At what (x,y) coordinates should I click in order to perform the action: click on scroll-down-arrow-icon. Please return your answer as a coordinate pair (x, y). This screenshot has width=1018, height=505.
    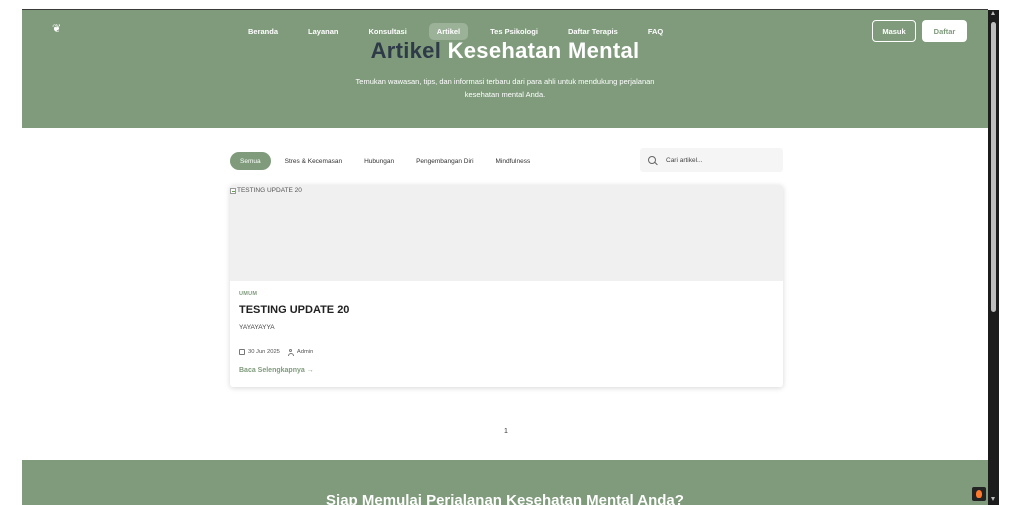
    Looking at the image, I should click on (993, 499).